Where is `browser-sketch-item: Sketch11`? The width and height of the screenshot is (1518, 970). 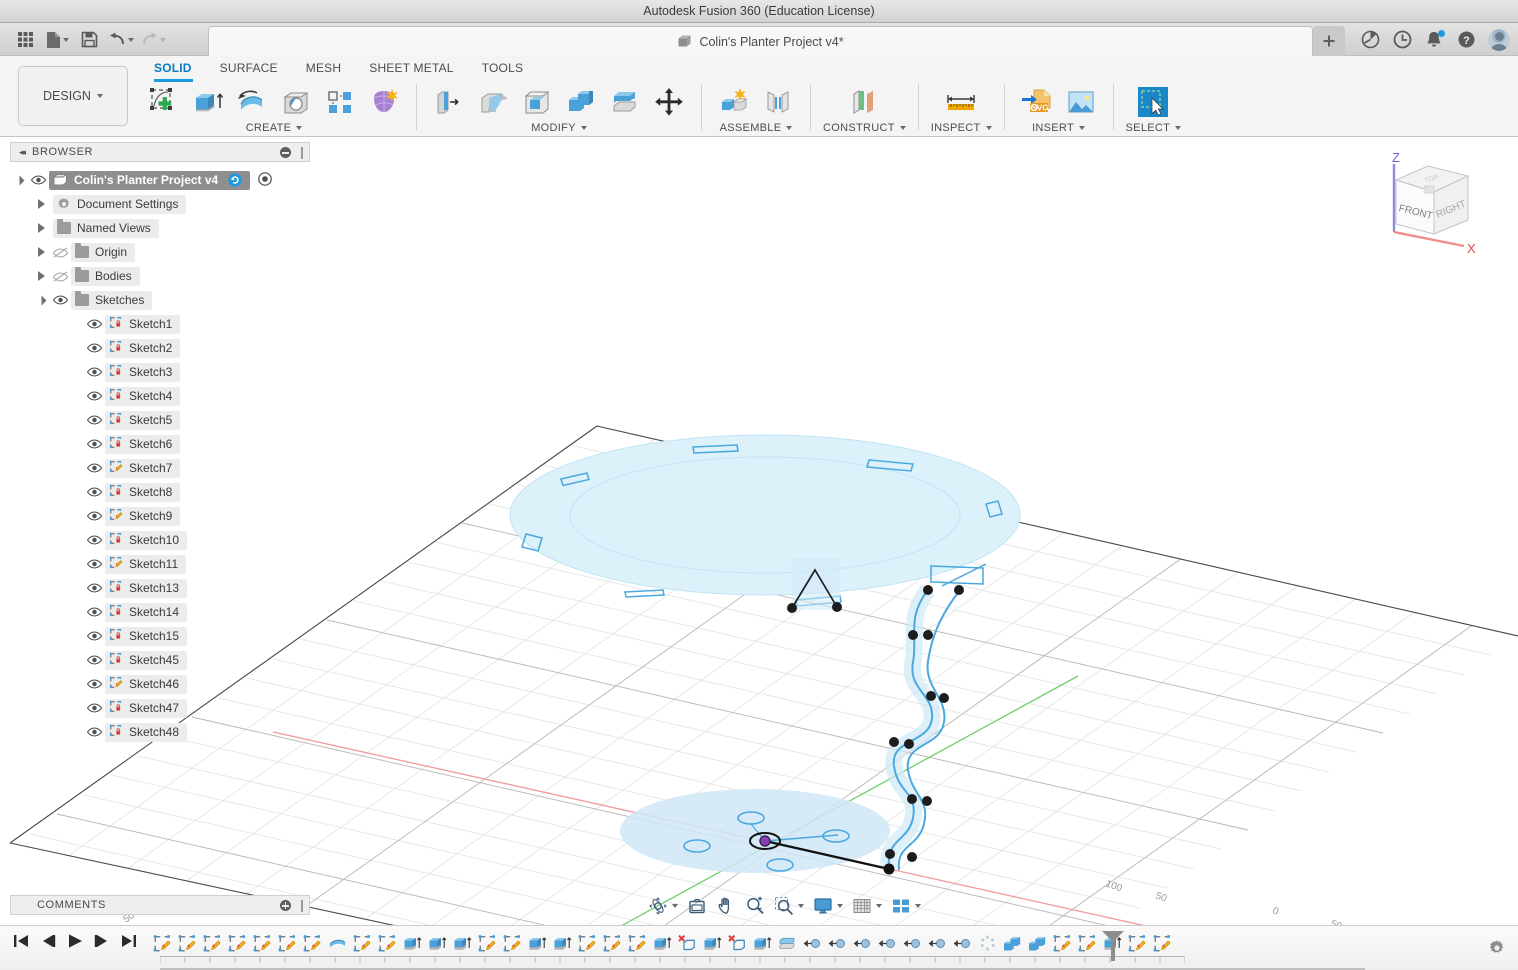 browser-sketch-item: Sketch11 is located at coordinates (160, 564).